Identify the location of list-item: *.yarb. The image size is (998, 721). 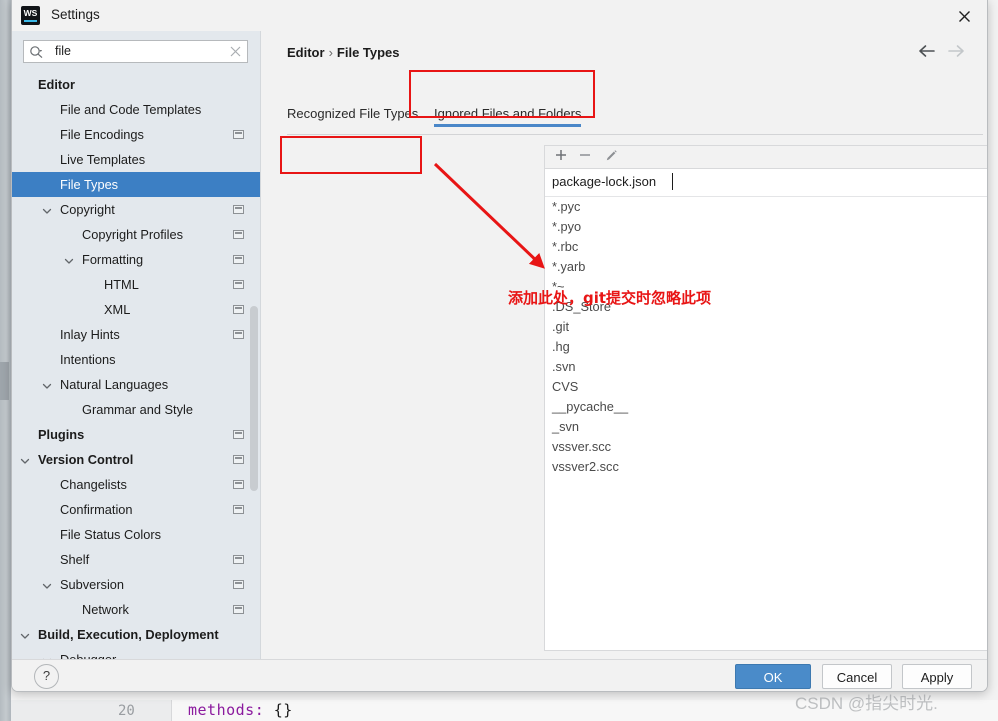
(766, 267).